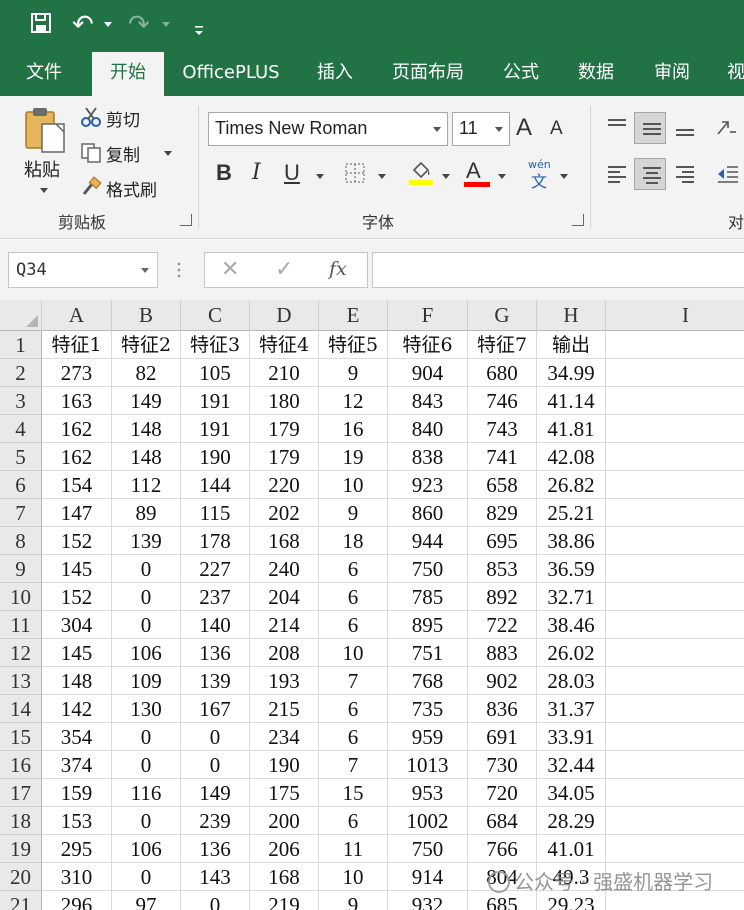  What do you see at coordinates (224, 173) in the screenshot?
I see `bold-button: B` at bounding box center [224, 173].